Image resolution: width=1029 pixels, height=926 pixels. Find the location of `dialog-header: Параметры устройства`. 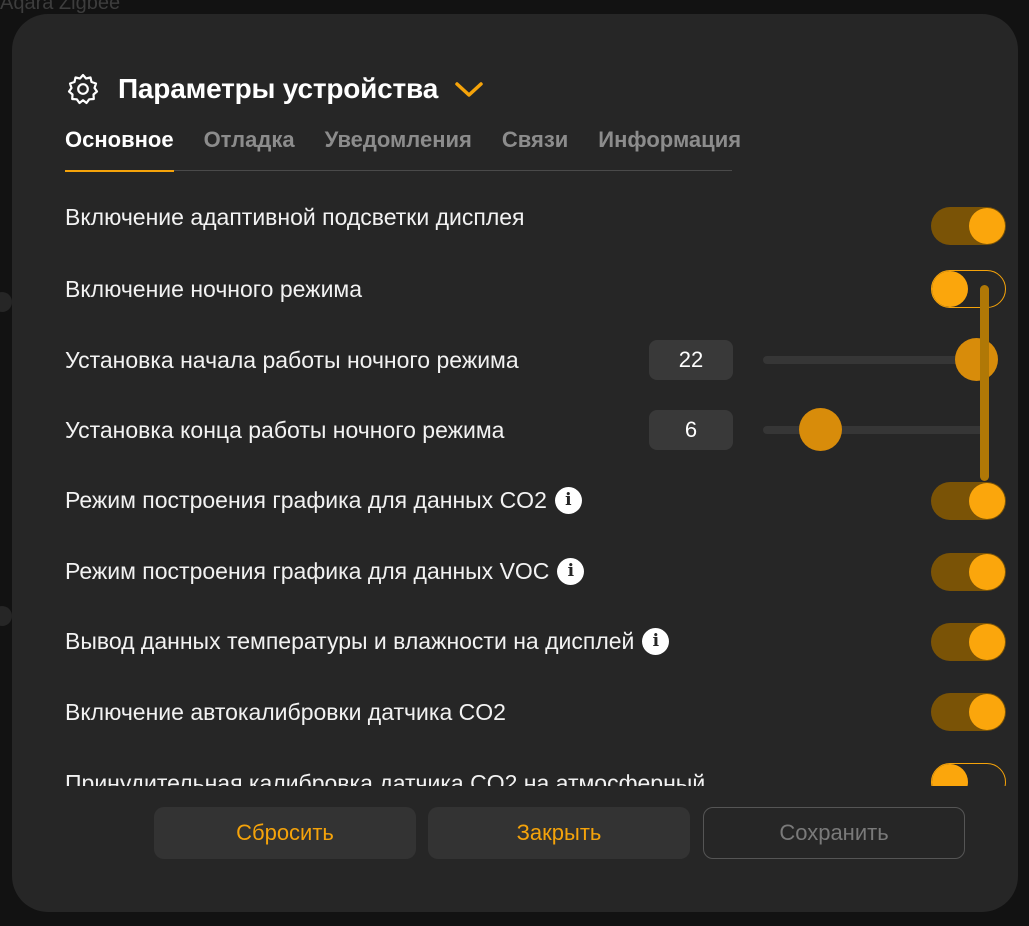

dialog-header: Параметры устройства is located at coordinates (275, 89).